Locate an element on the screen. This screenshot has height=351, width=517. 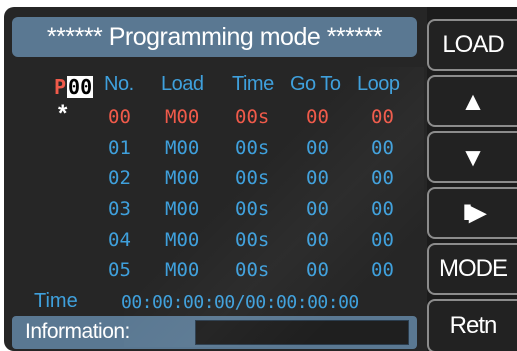
information-bar: Information: is located at coordinates (214, 332).